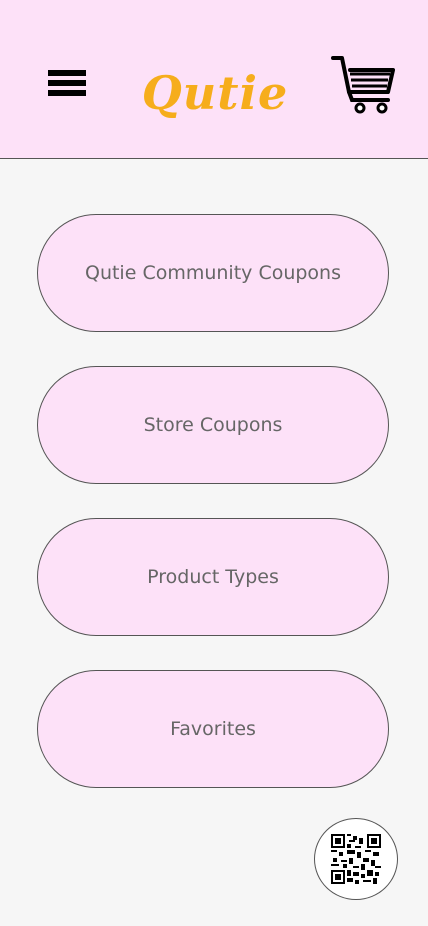 The width and height of the screenshot is (428, 926). What do you see at coordinates (213, 577) in the screenshot?
I see `product-types-button: Product Types` at bounding box center [213, 577].